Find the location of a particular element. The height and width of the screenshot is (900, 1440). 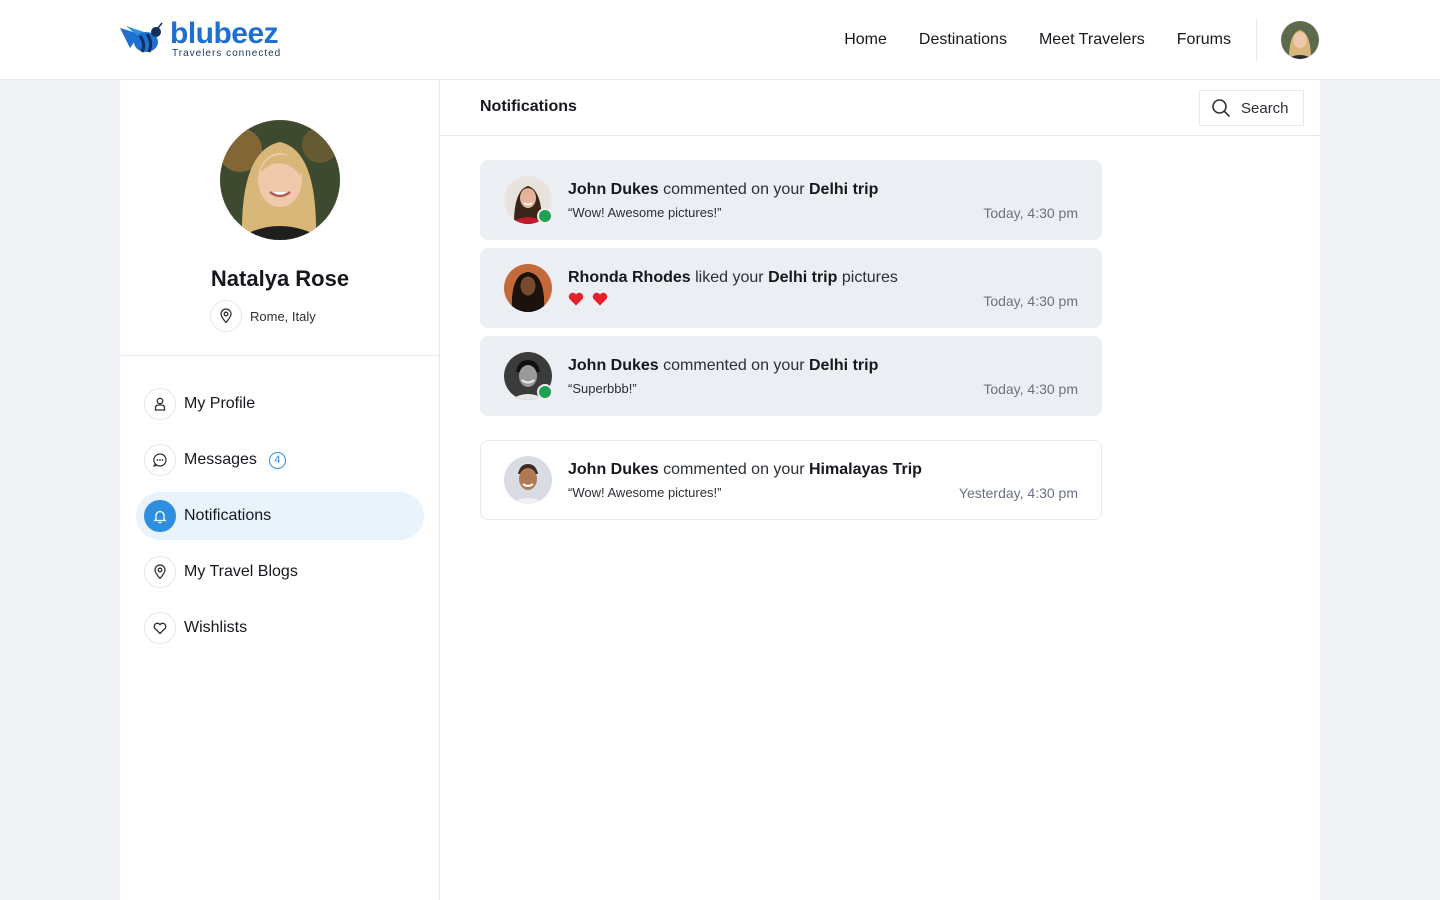

nav-divider is located at coordinates (1256, 40).